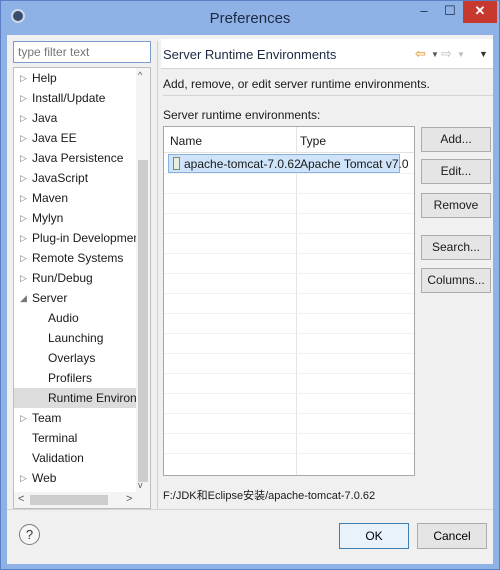  Describe the element at coordinates (75, 118) in the screenshot. I see `tree-item: ▷ Java` at that location.